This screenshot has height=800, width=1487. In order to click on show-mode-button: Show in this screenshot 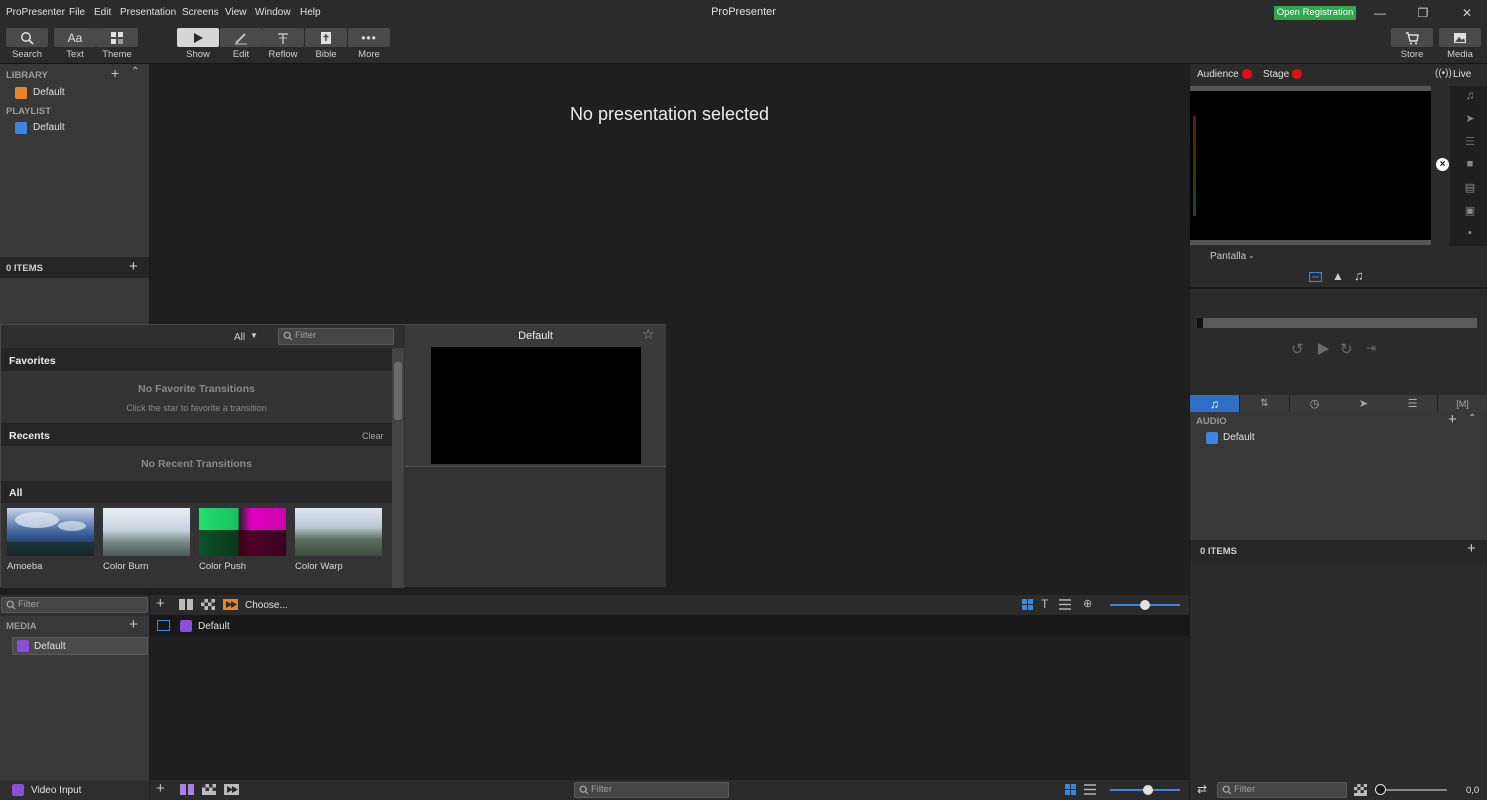, I will do `click(198, 45)`.